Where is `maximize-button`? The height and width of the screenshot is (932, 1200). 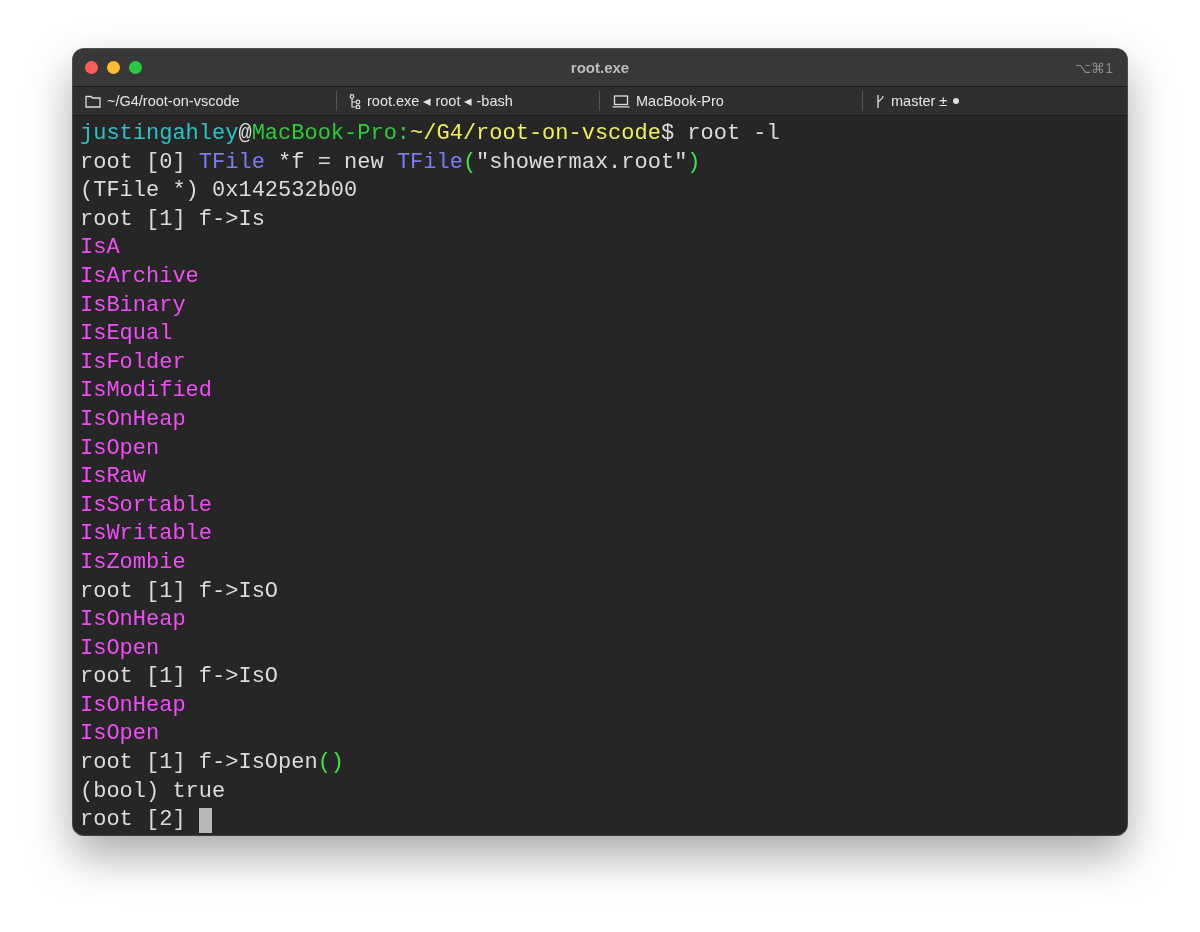
maximize-button is located at coordinates (135, 67).